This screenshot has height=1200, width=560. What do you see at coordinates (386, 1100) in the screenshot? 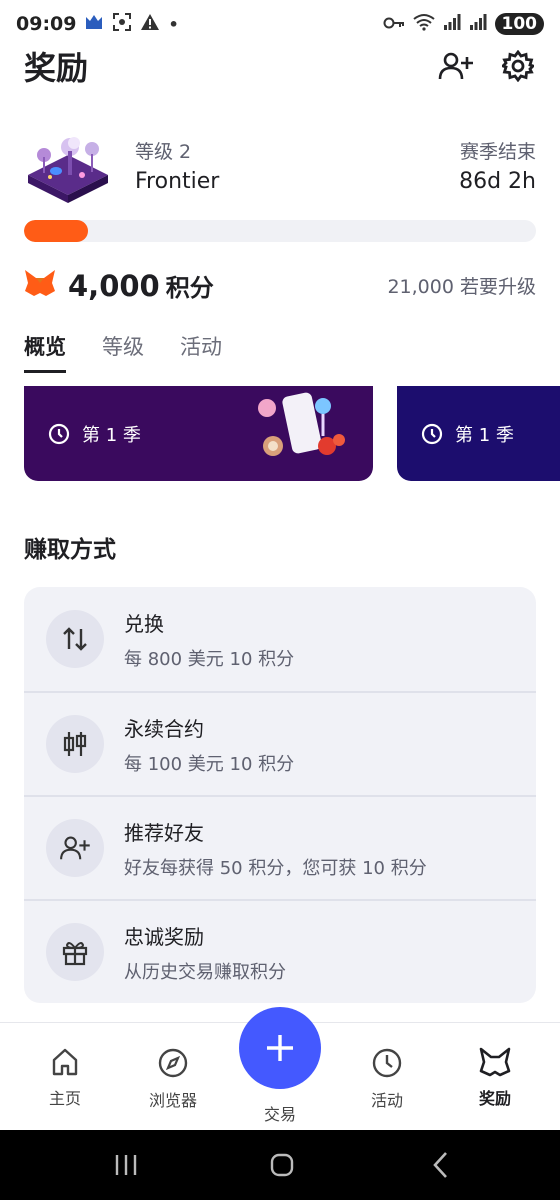
I see `nav-activity-label: 活动` at bounding box center [386, 1100].